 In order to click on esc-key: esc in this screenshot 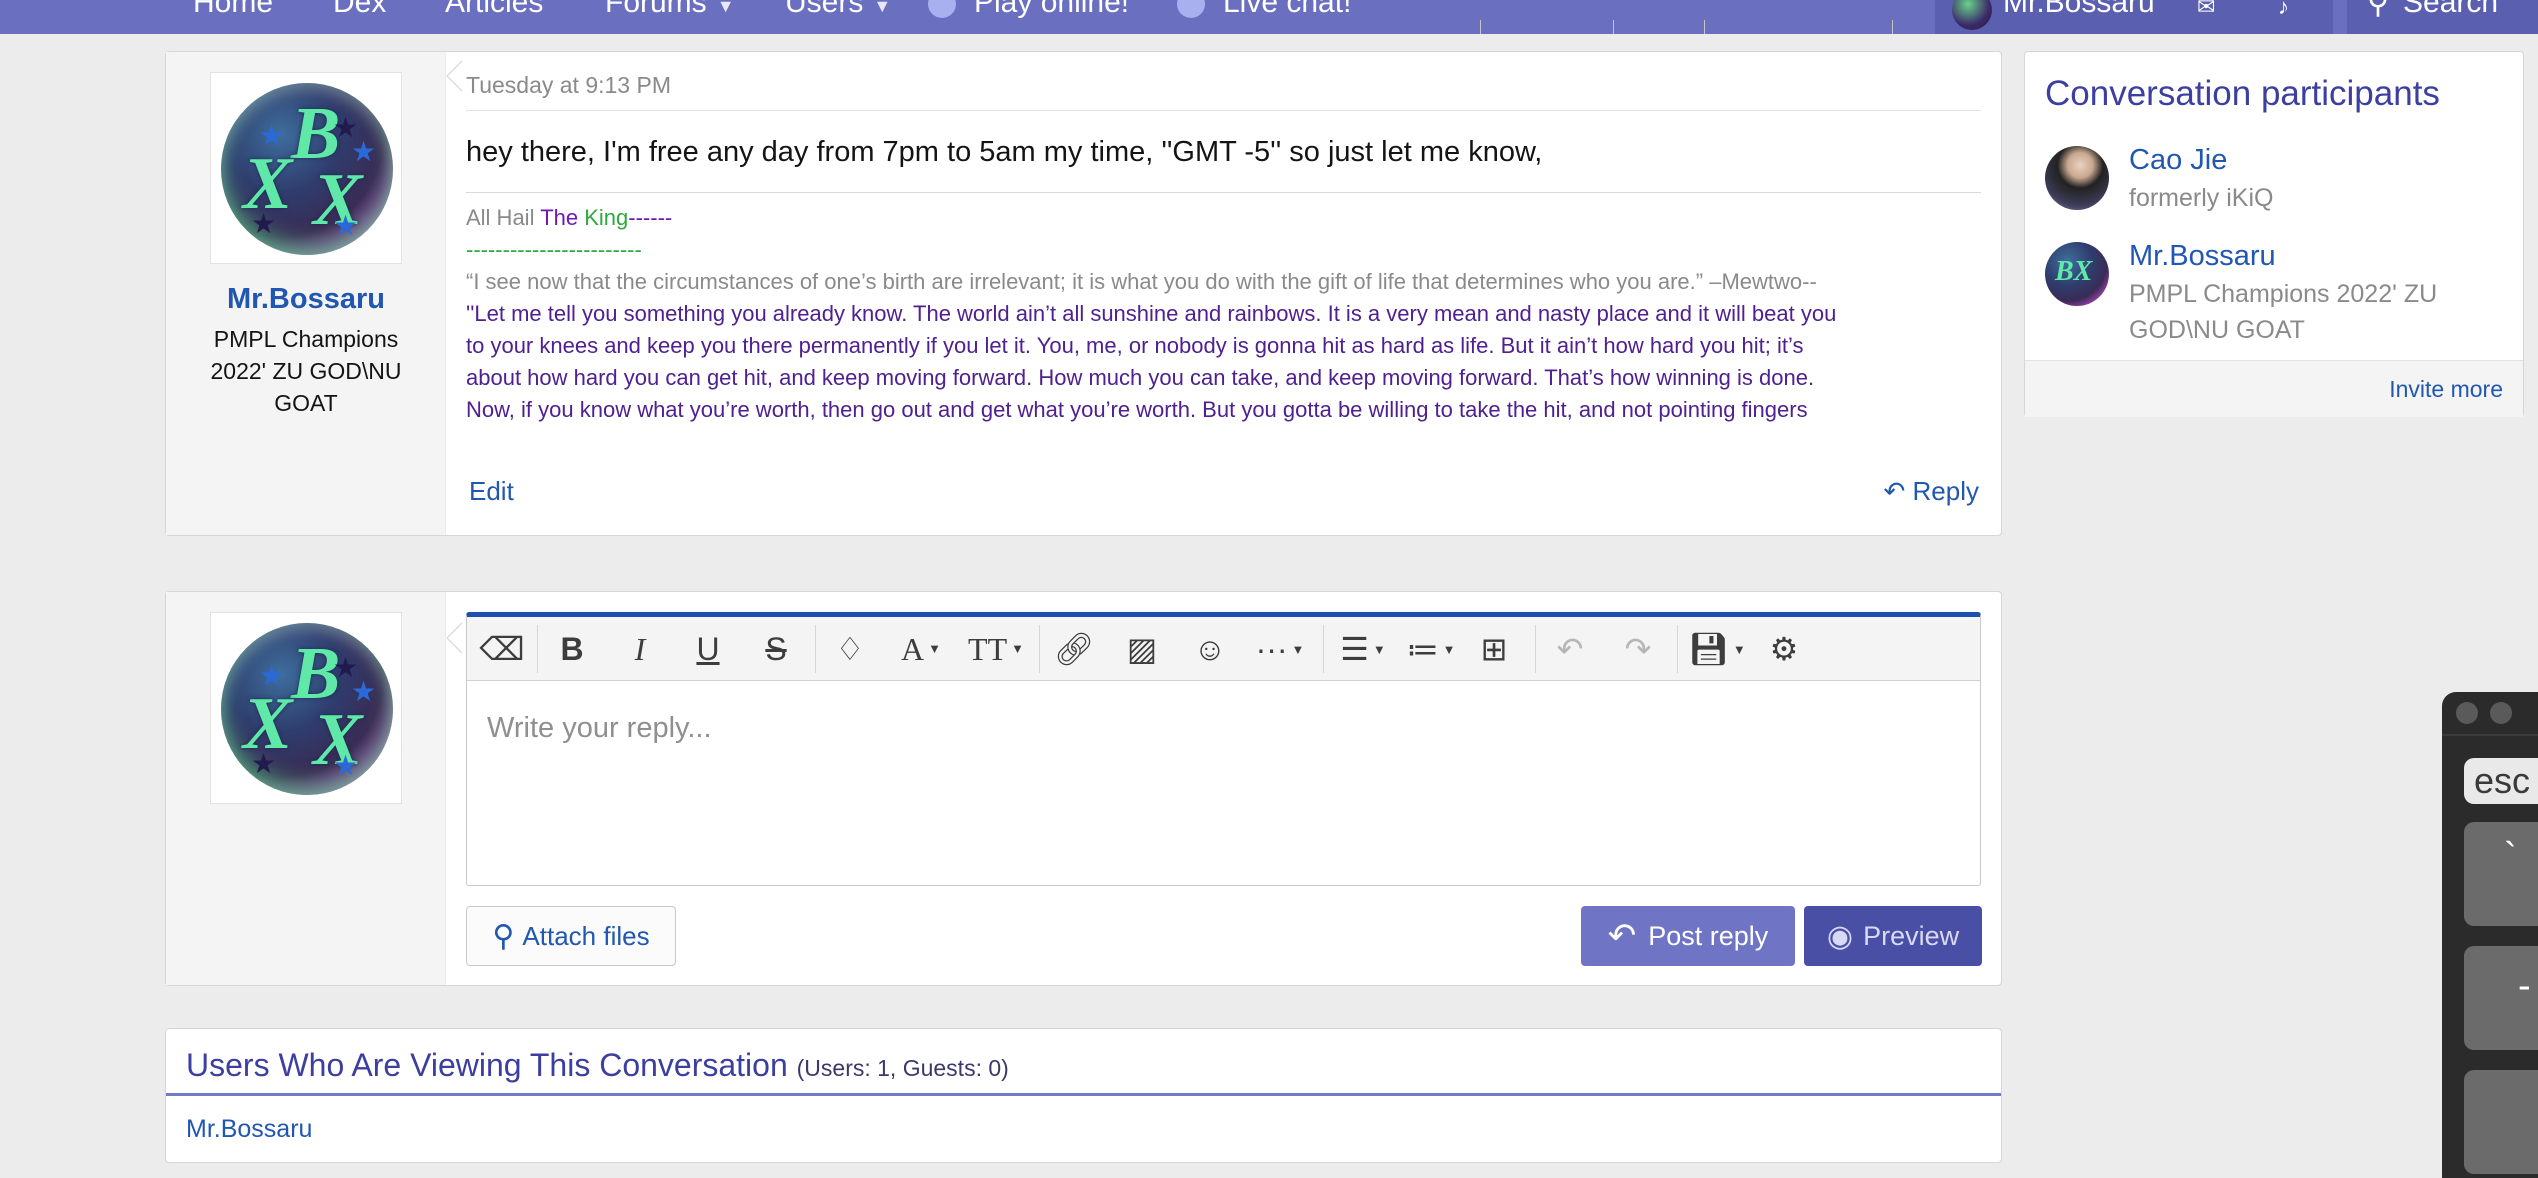, I will do `click(2501, 781)`.